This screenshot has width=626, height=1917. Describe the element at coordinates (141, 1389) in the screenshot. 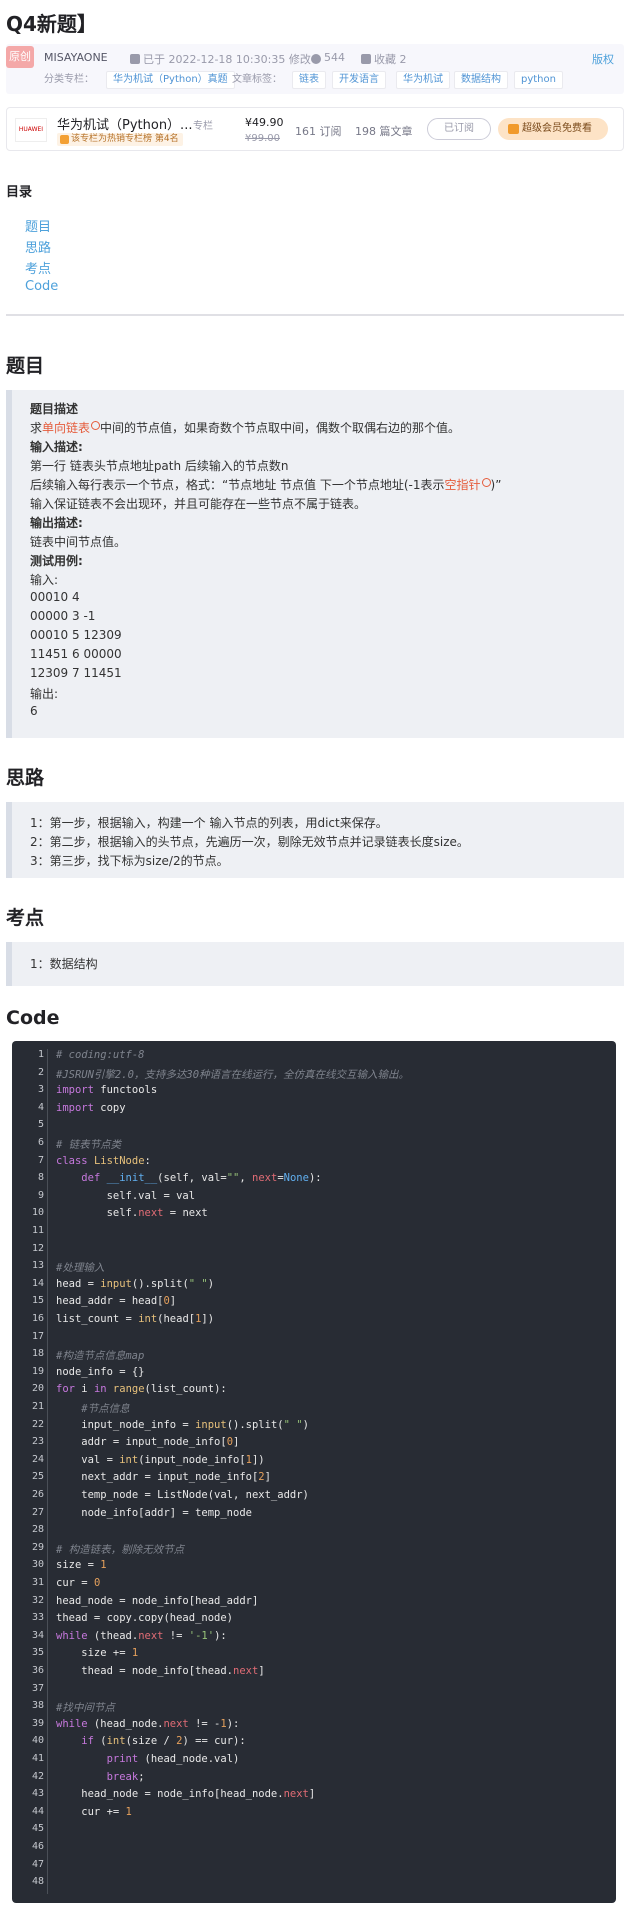

I see `code-line: for i in range(list_count):` at that location.